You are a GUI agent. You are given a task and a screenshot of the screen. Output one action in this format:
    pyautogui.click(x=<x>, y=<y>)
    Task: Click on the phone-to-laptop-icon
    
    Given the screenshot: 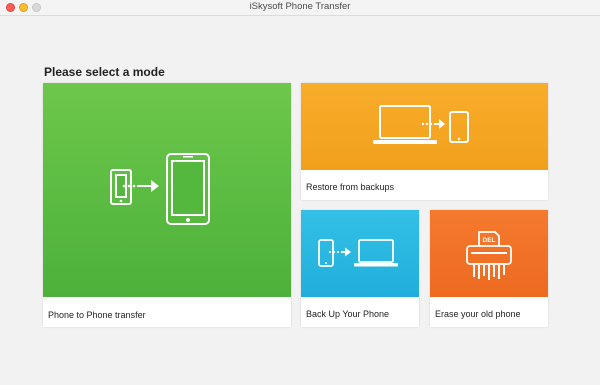 What is the action you would take?
    pyautogui.click(x=358, y=252)
    